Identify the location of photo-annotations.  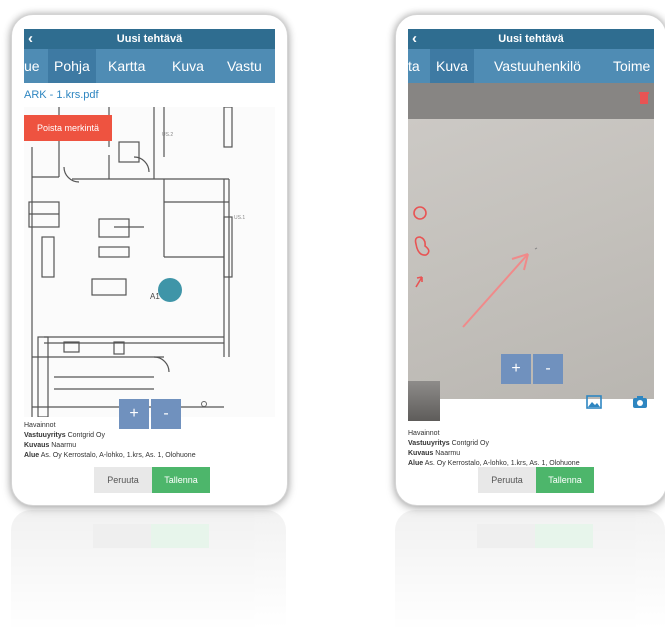
(475, 267).